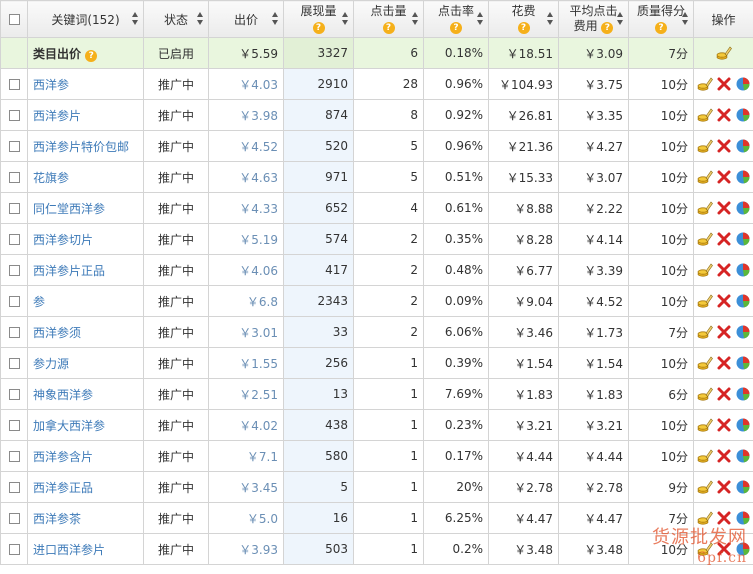 The height and width of the screenshot is (574, 753). Describe the element at coordinates (69, 550) in the screenshot. I see `keyword-link: 进口西洋参片` at that location.